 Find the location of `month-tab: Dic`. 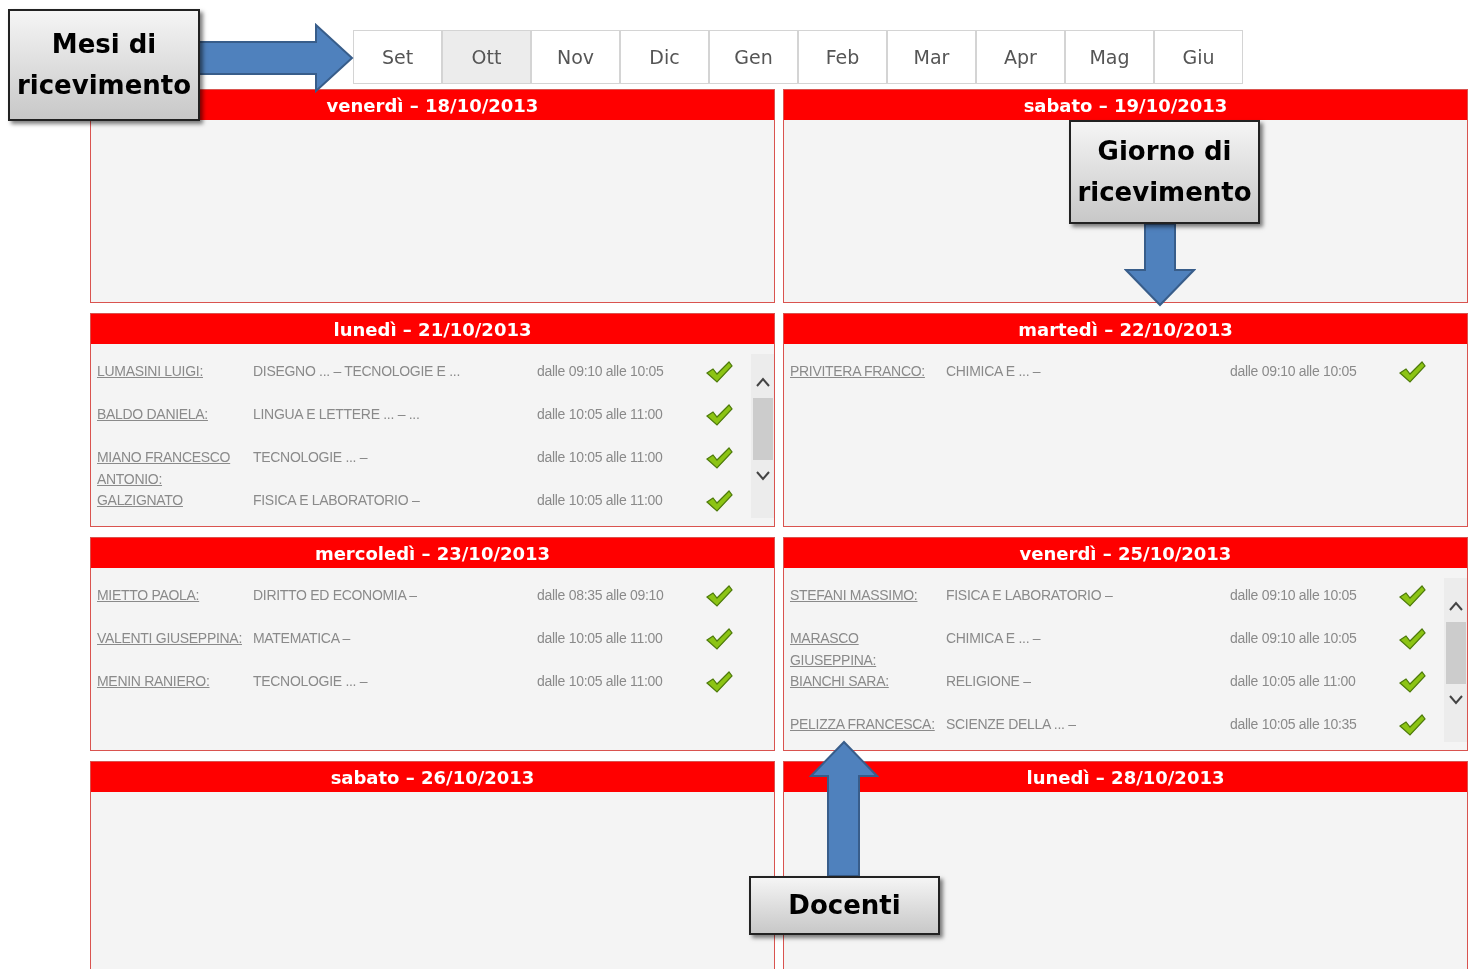

month-tab: Dic is located at coordinates (664, 57).